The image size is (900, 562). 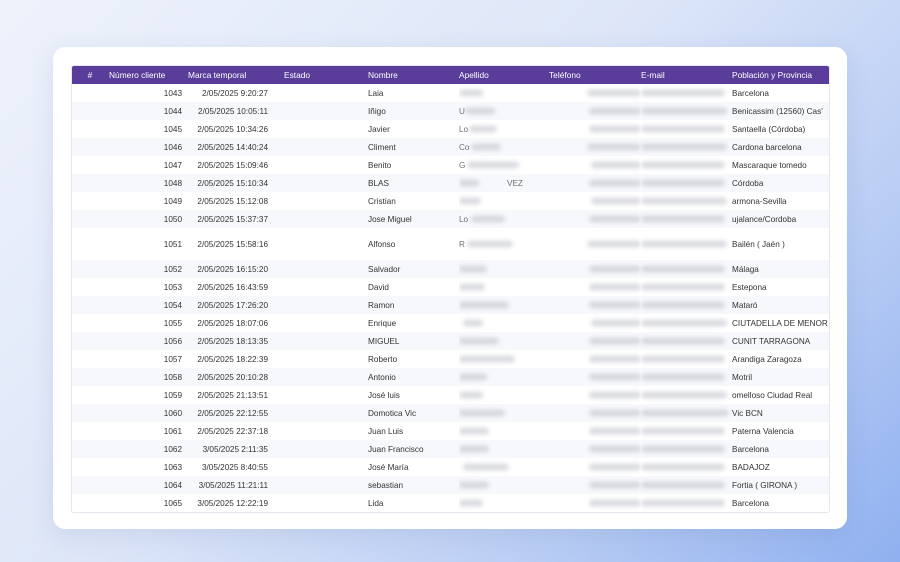 I want to click on cell-poblacion: Fortia ( GIRONA ), so click(x=780, y=485).